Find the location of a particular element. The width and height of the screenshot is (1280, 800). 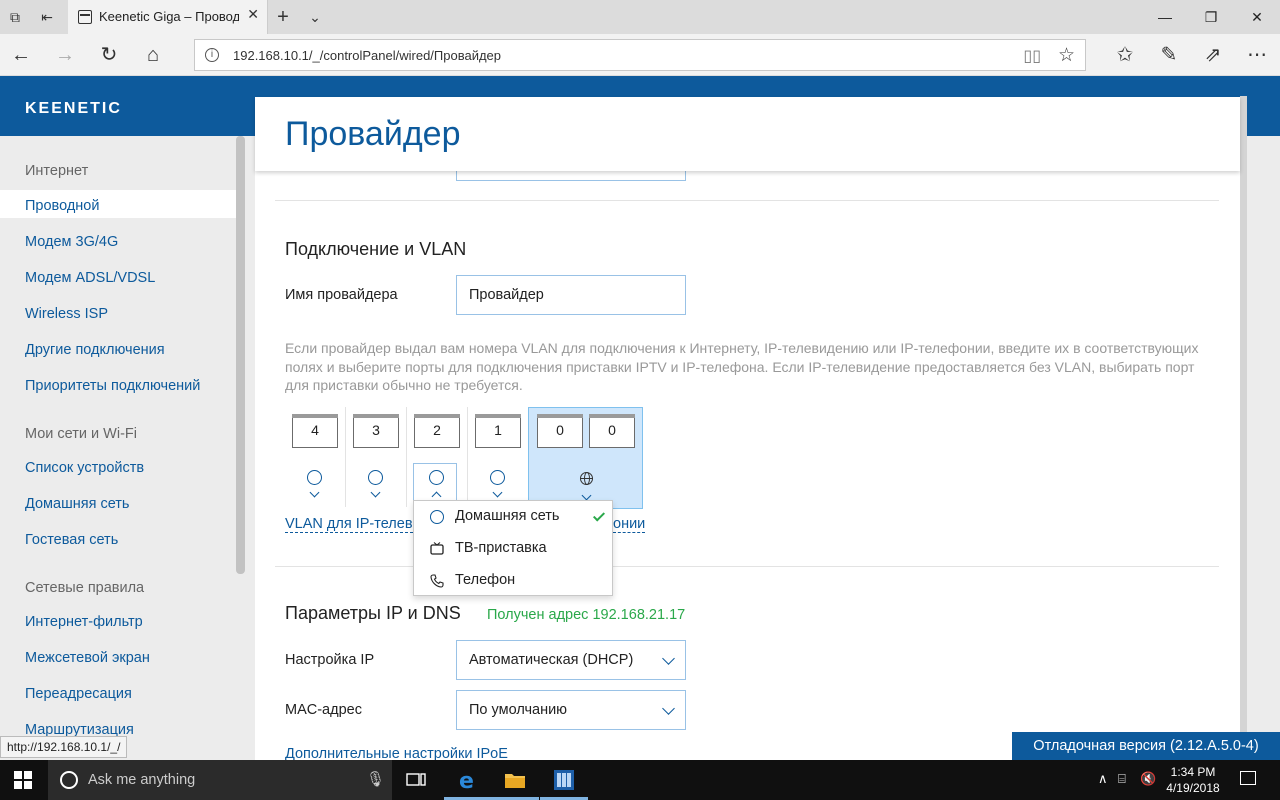

windows-start-icon is located at coordinates (23, 780).